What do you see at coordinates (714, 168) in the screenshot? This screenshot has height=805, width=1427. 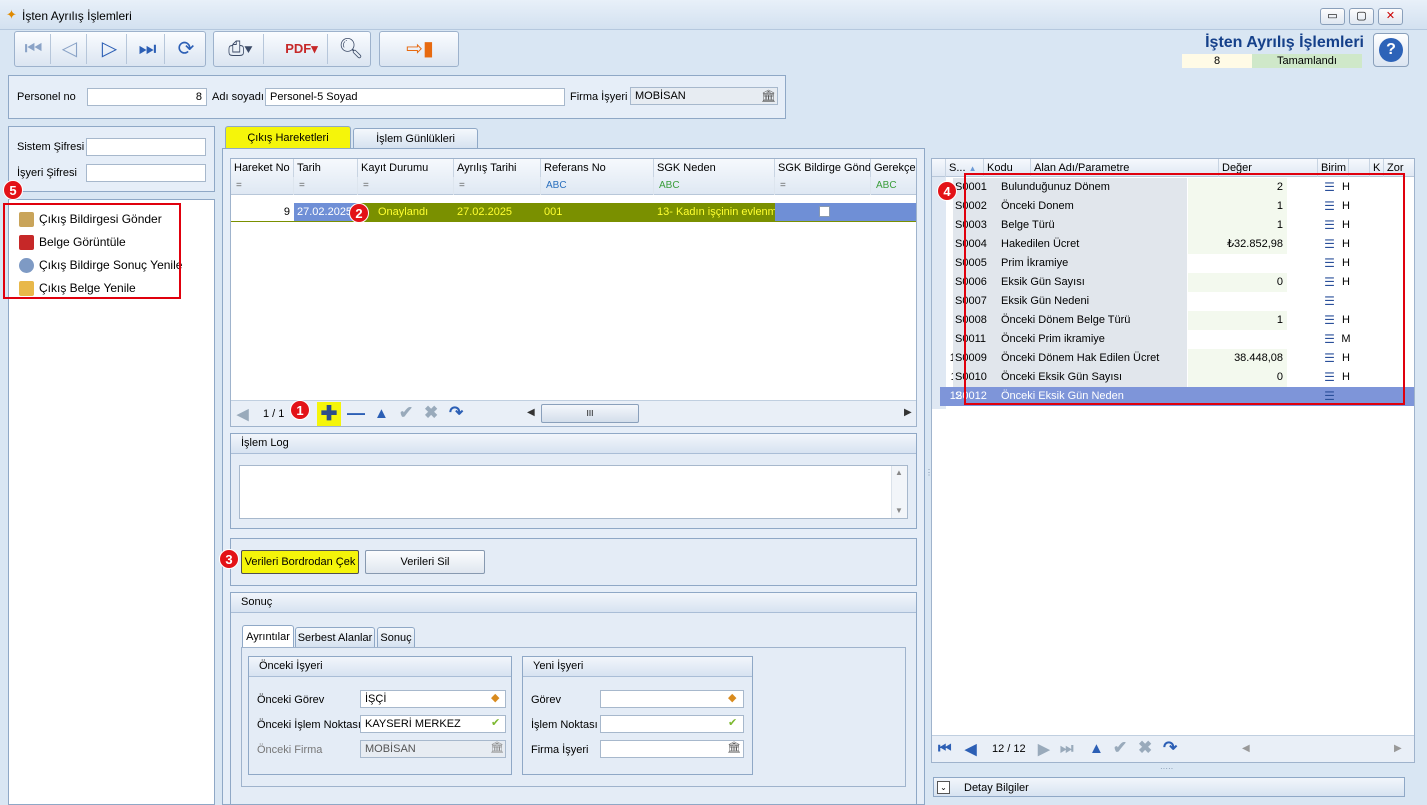 I see `col-sgk-neden: SGK Neden` at bounding box center [714, 168].